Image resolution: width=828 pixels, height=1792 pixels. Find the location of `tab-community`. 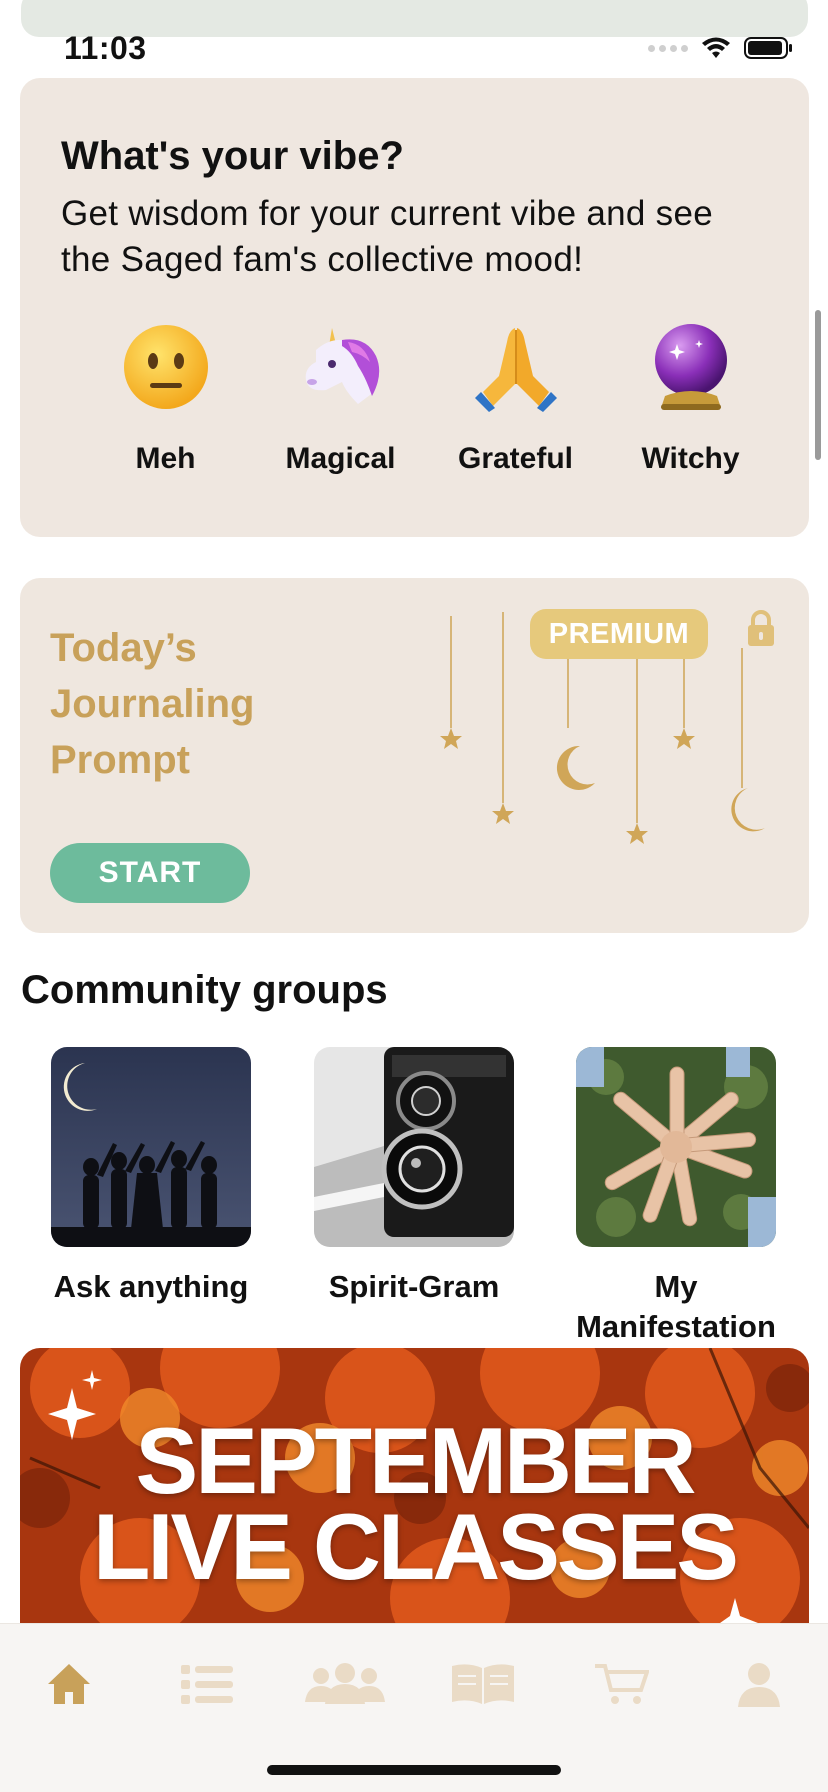

tab-community is located at coordinates (345, 1684).